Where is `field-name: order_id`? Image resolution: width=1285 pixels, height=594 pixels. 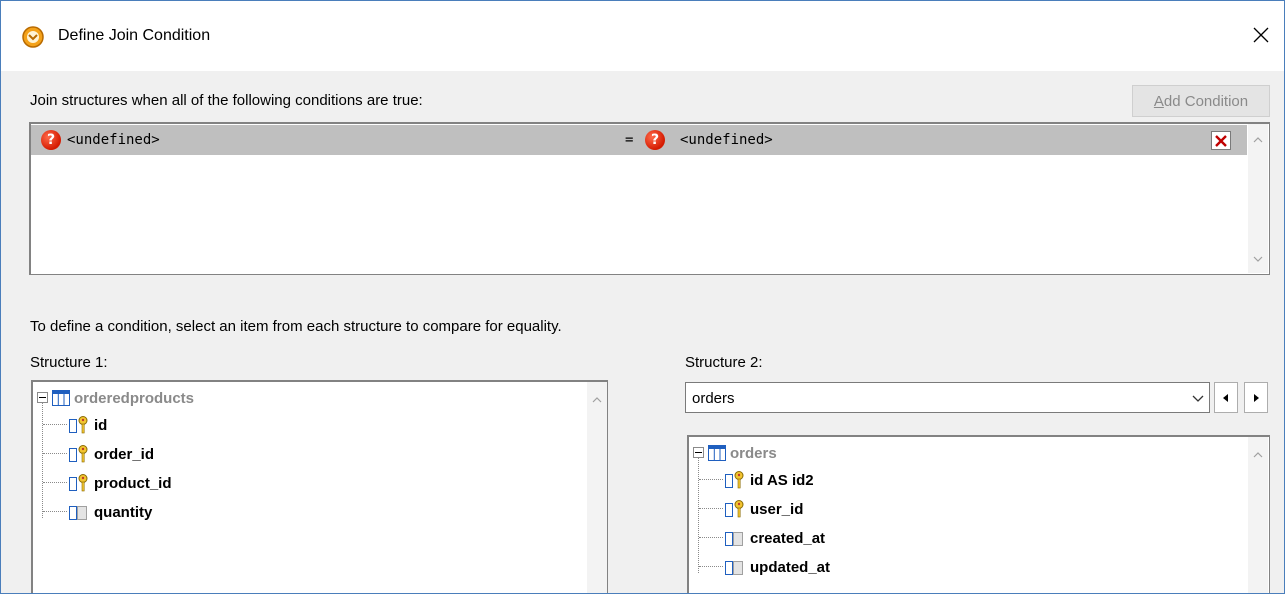
field-name: order_id is located at coordinates (124, 454).